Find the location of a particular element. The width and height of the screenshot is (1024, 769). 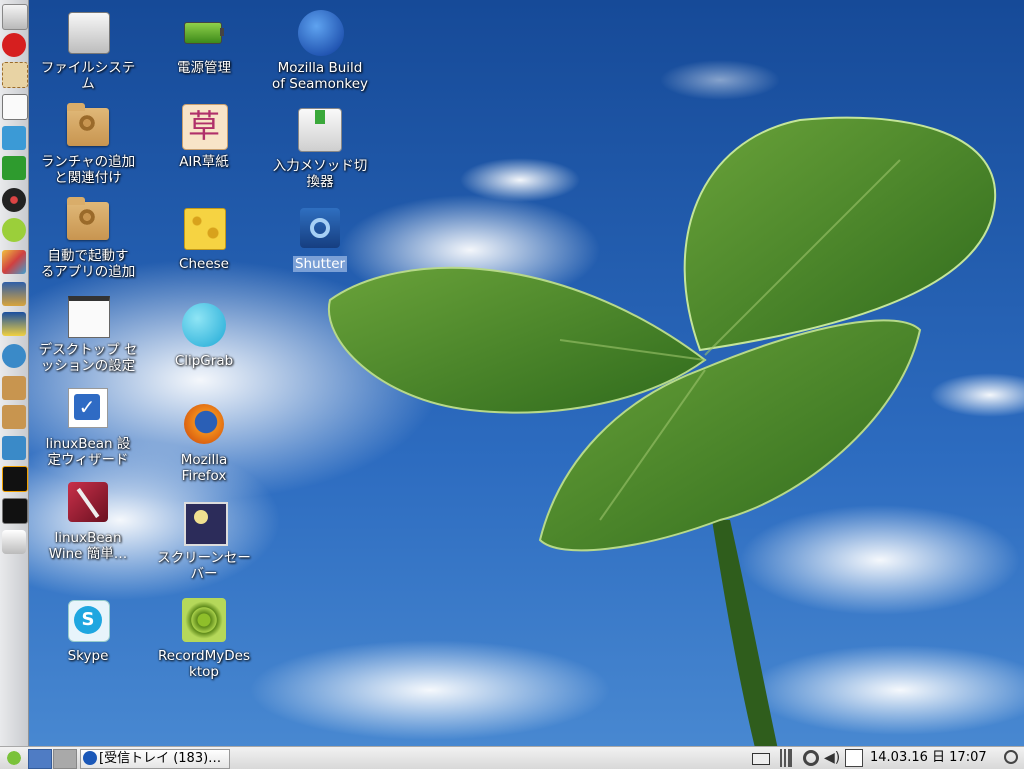

desktop-icon-label: RecordMyDes ktop is located at coordinates (203, 664).